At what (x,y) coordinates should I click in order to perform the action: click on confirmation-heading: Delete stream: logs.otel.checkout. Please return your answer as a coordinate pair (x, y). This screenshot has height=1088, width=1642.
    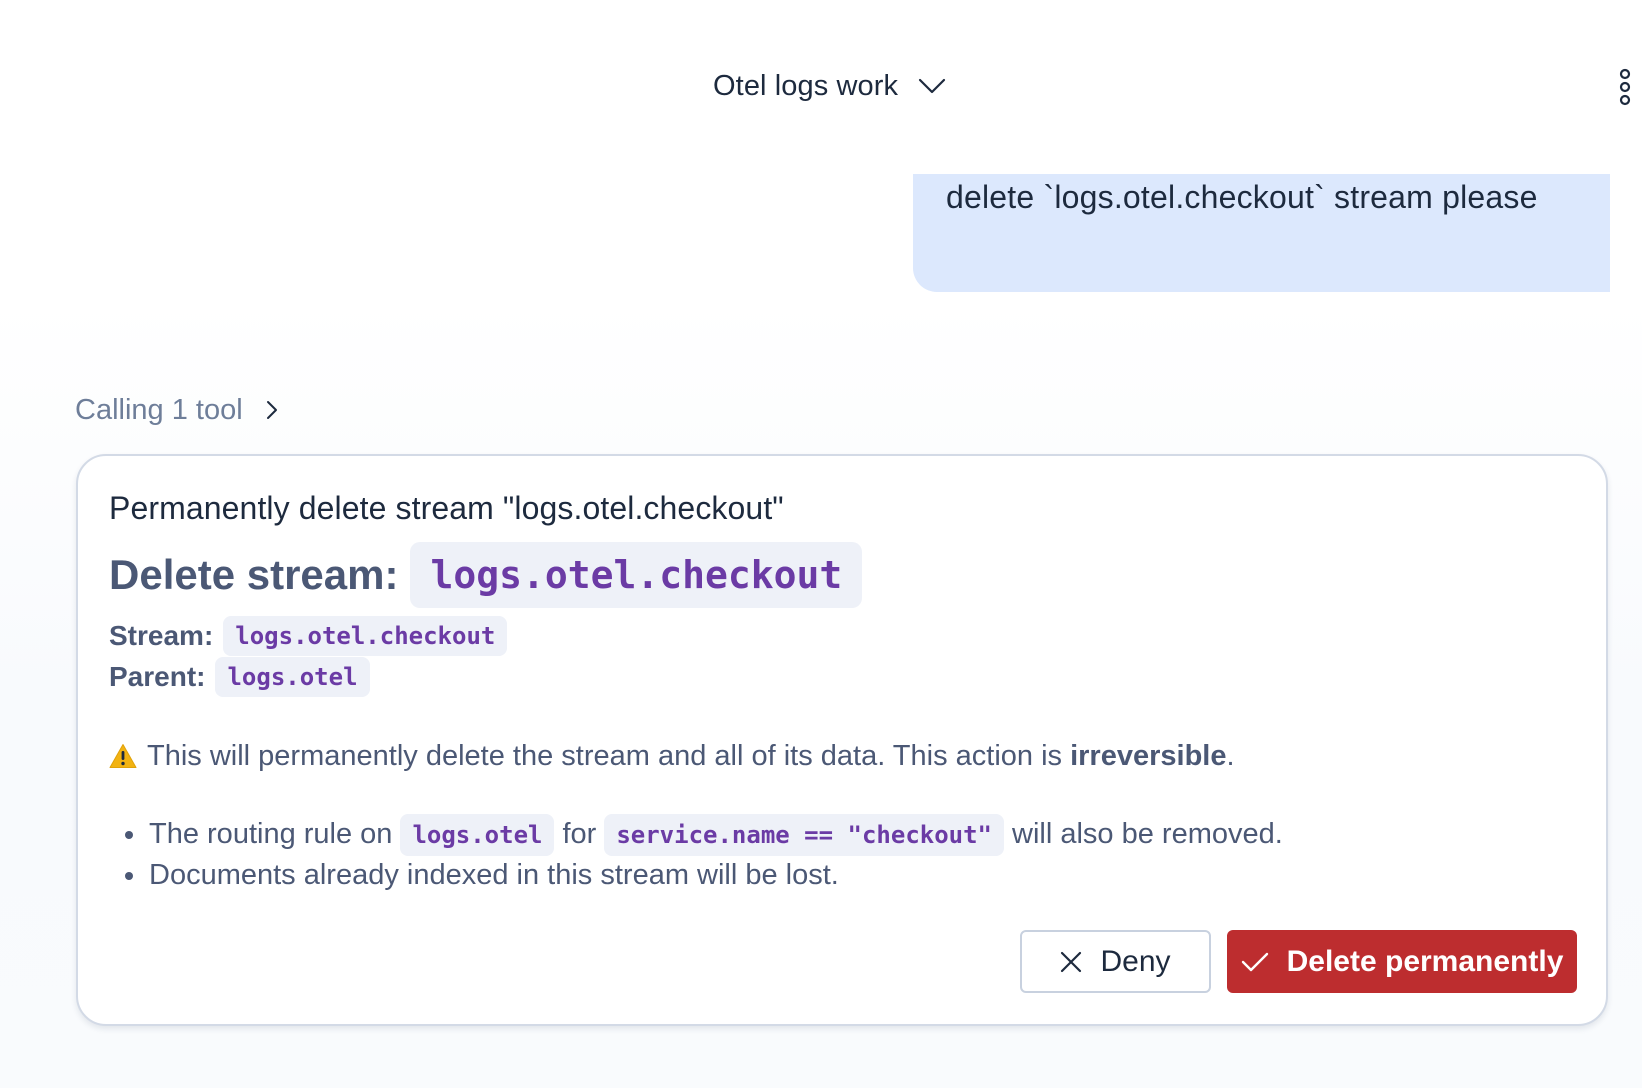
    Looking at the image, I should click on (486, 575).